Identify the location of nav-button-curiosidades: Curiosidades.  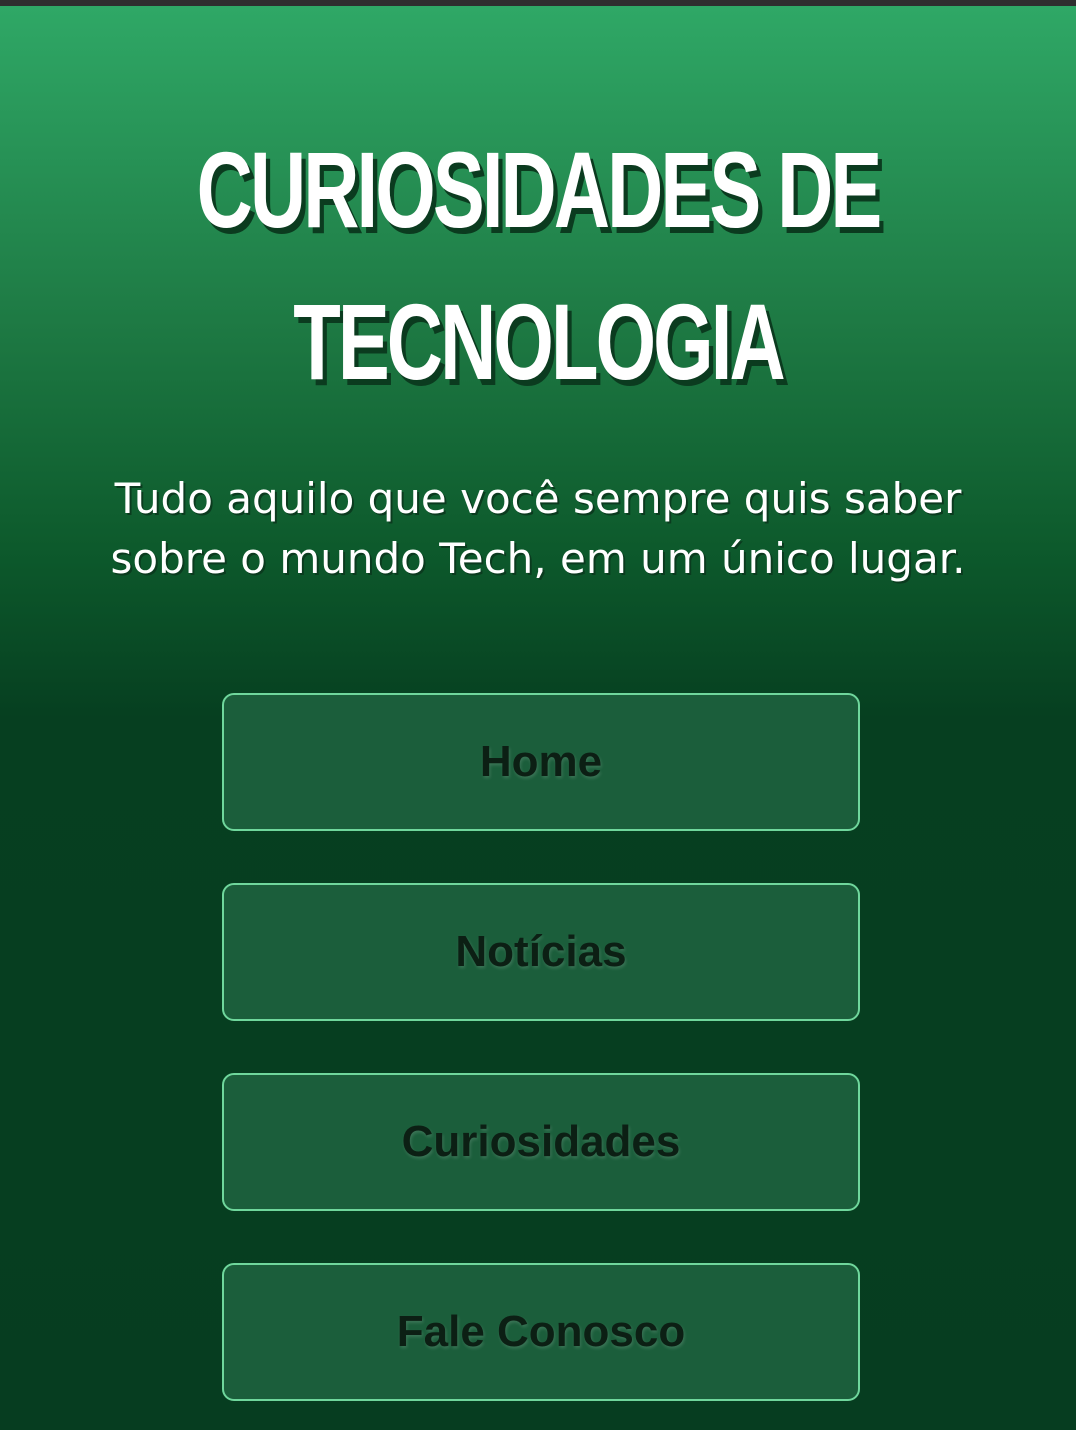
(541, 1142).